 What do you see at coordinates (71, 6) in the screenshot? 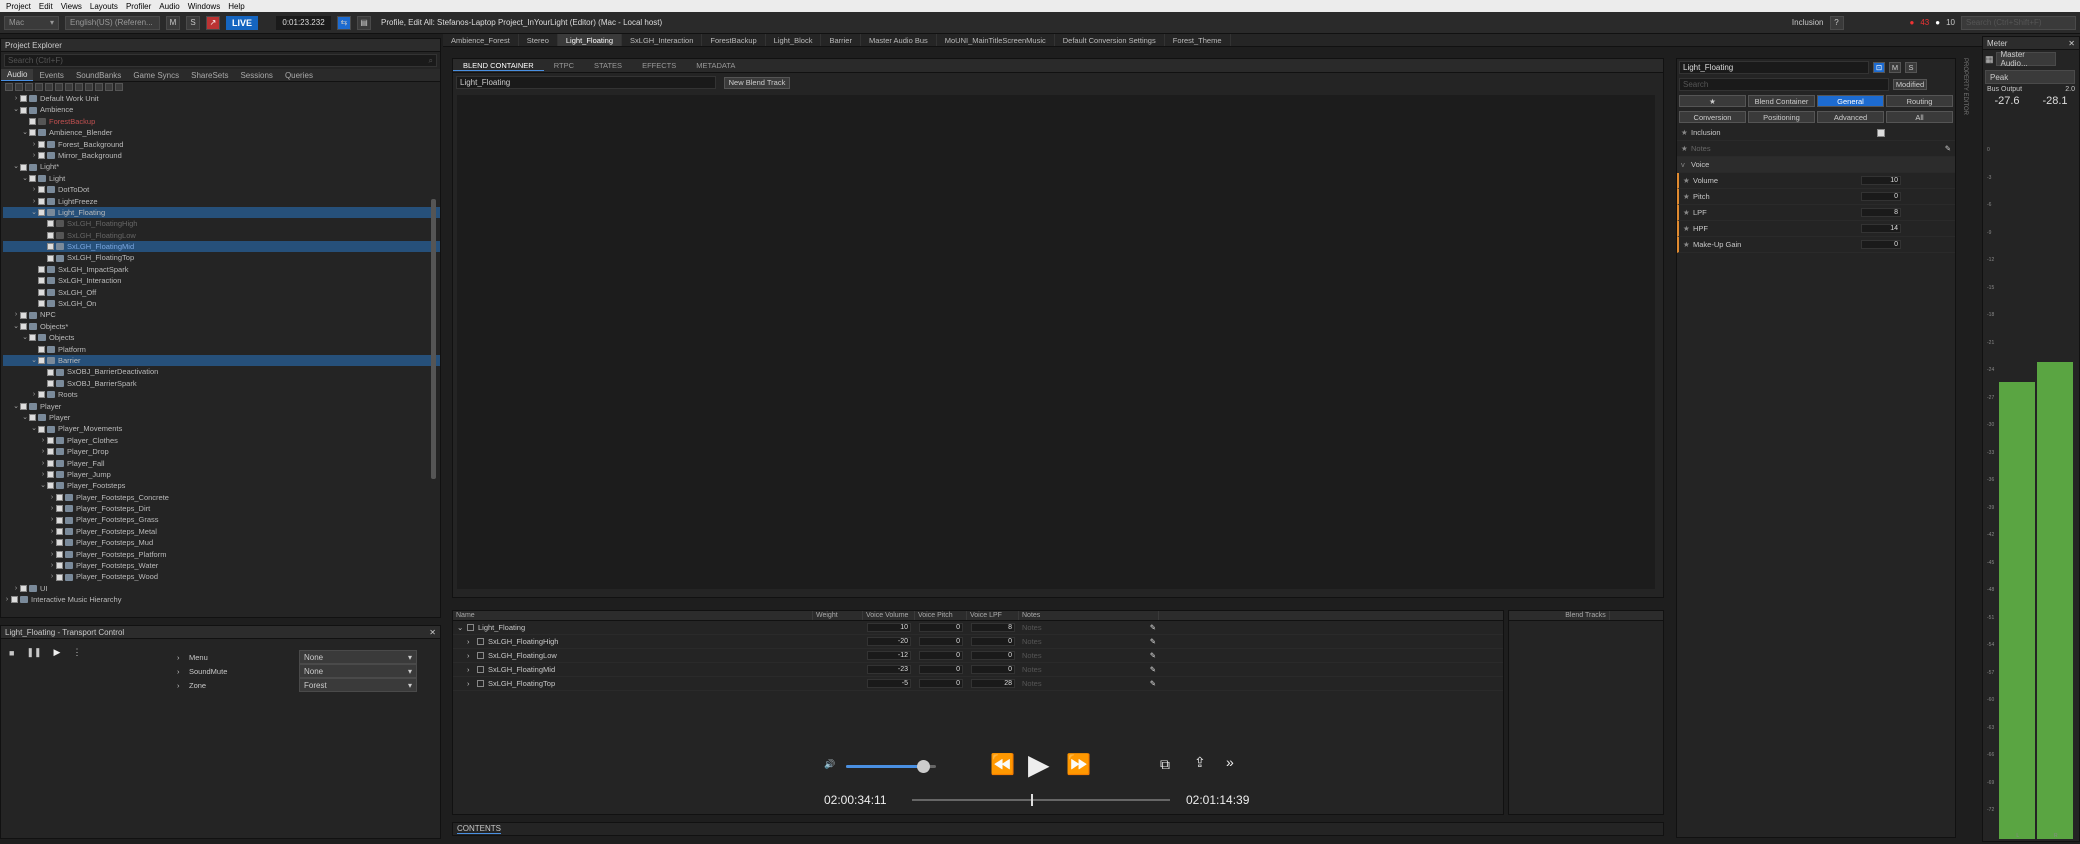
I see `menu-views: Views` at bounding box center [71, 6].